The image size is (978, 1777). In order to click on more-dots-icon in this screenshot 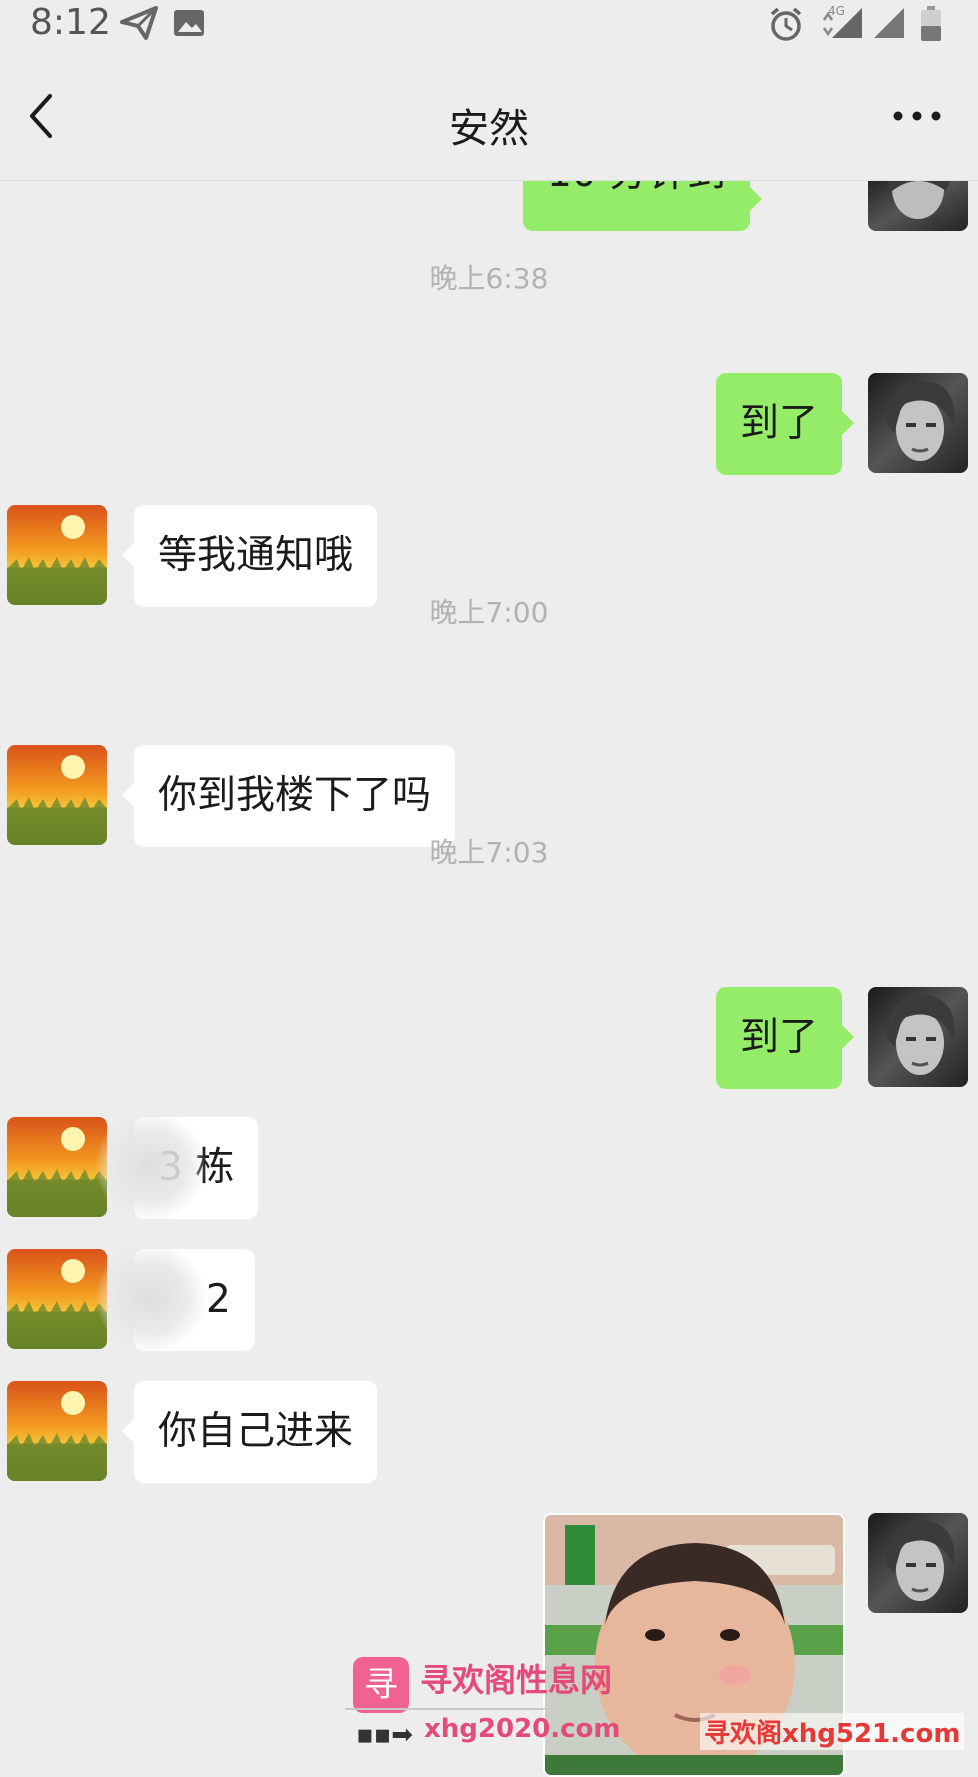, I will do `click(917, 116)`.